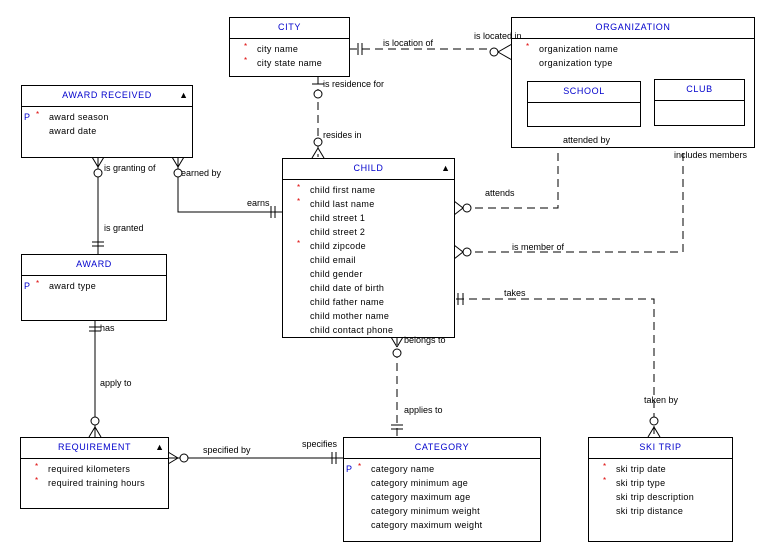  I want to click on attribute-row: organization type, so click(633, 63).